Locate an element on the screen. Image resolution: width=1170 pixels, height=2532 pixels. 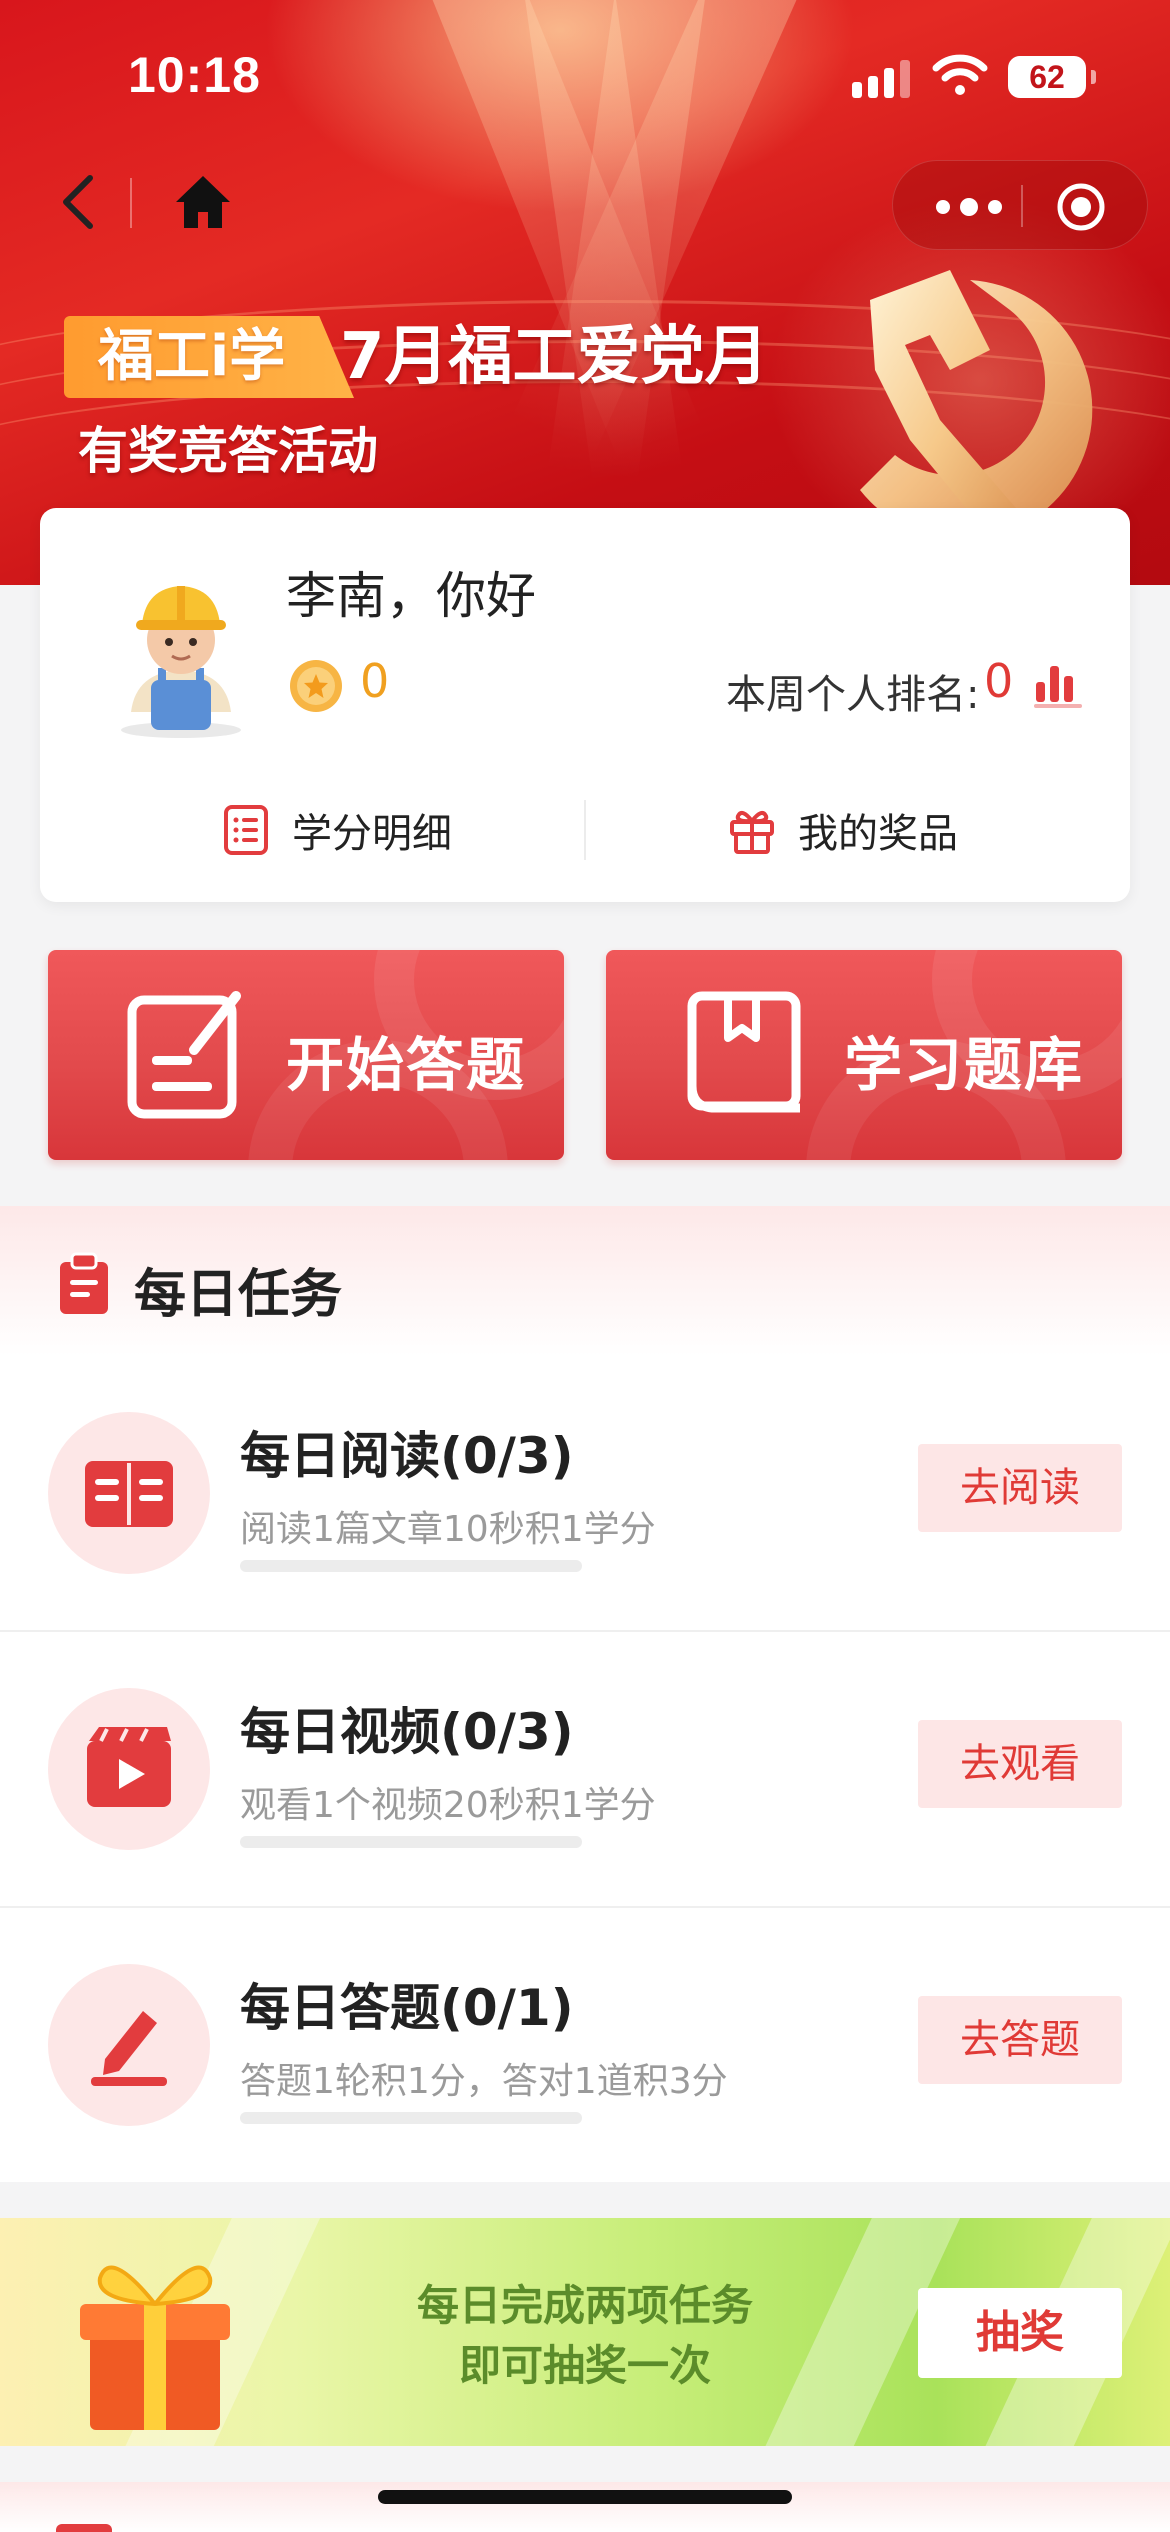
book-icon is located at coordinates (129, 1494).